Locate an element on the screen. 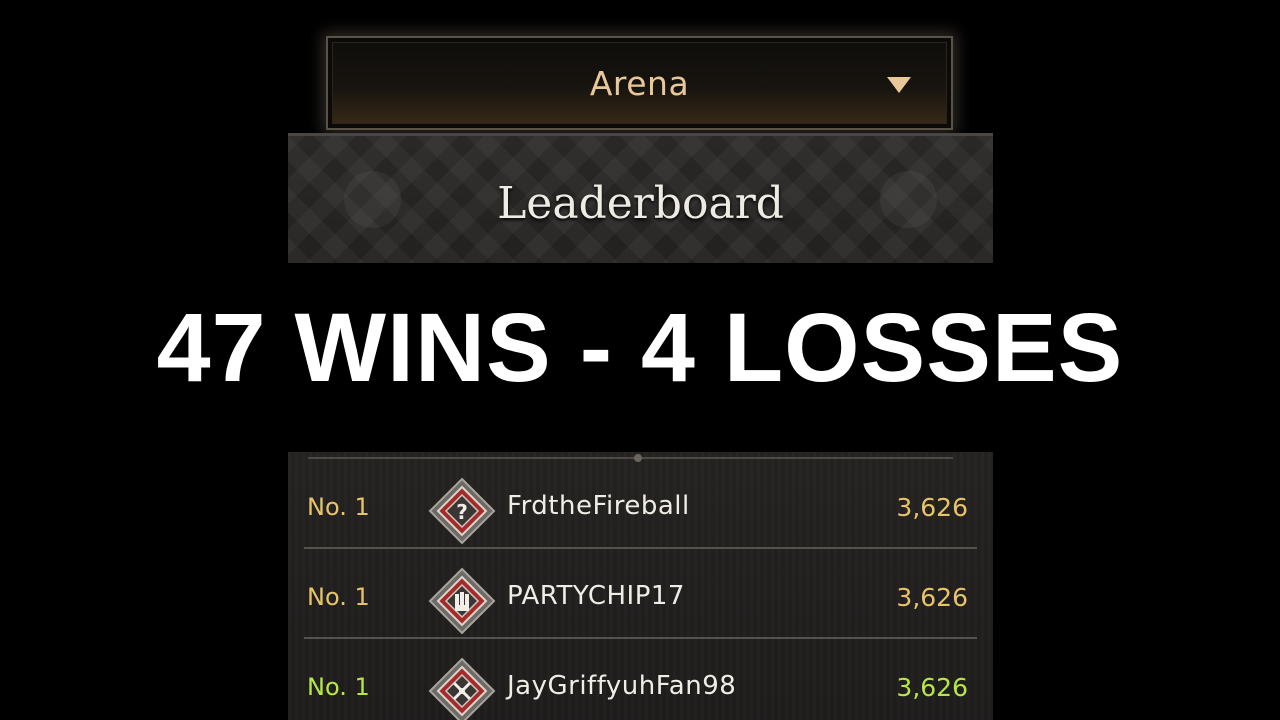 The width and height of the screenshot is (1280, 720). leaderboard-row: No. 1 JayGriffyuhFan98 3,626 is located at coordinates (640, 679).